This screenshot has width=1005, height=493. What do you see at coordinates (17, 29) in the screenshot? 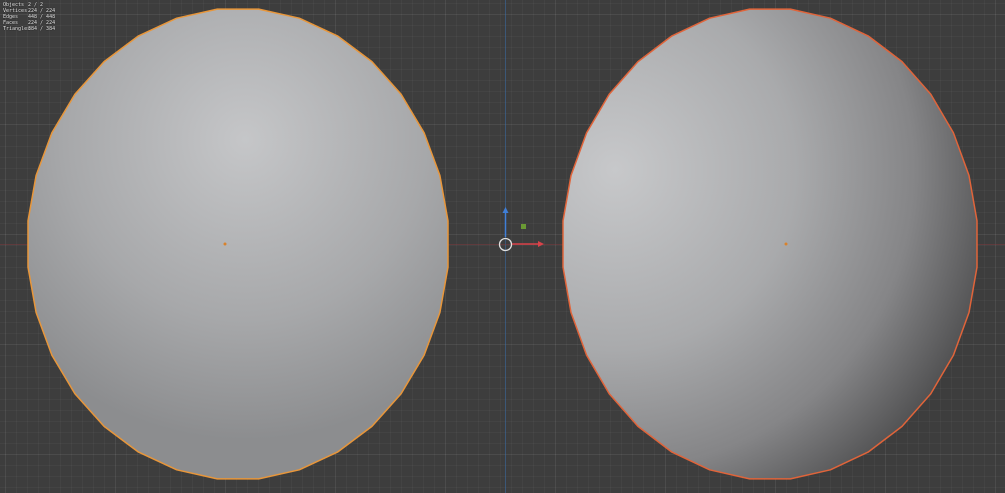
I see `stat-label: Triangles` at bounding box center [17, 29].